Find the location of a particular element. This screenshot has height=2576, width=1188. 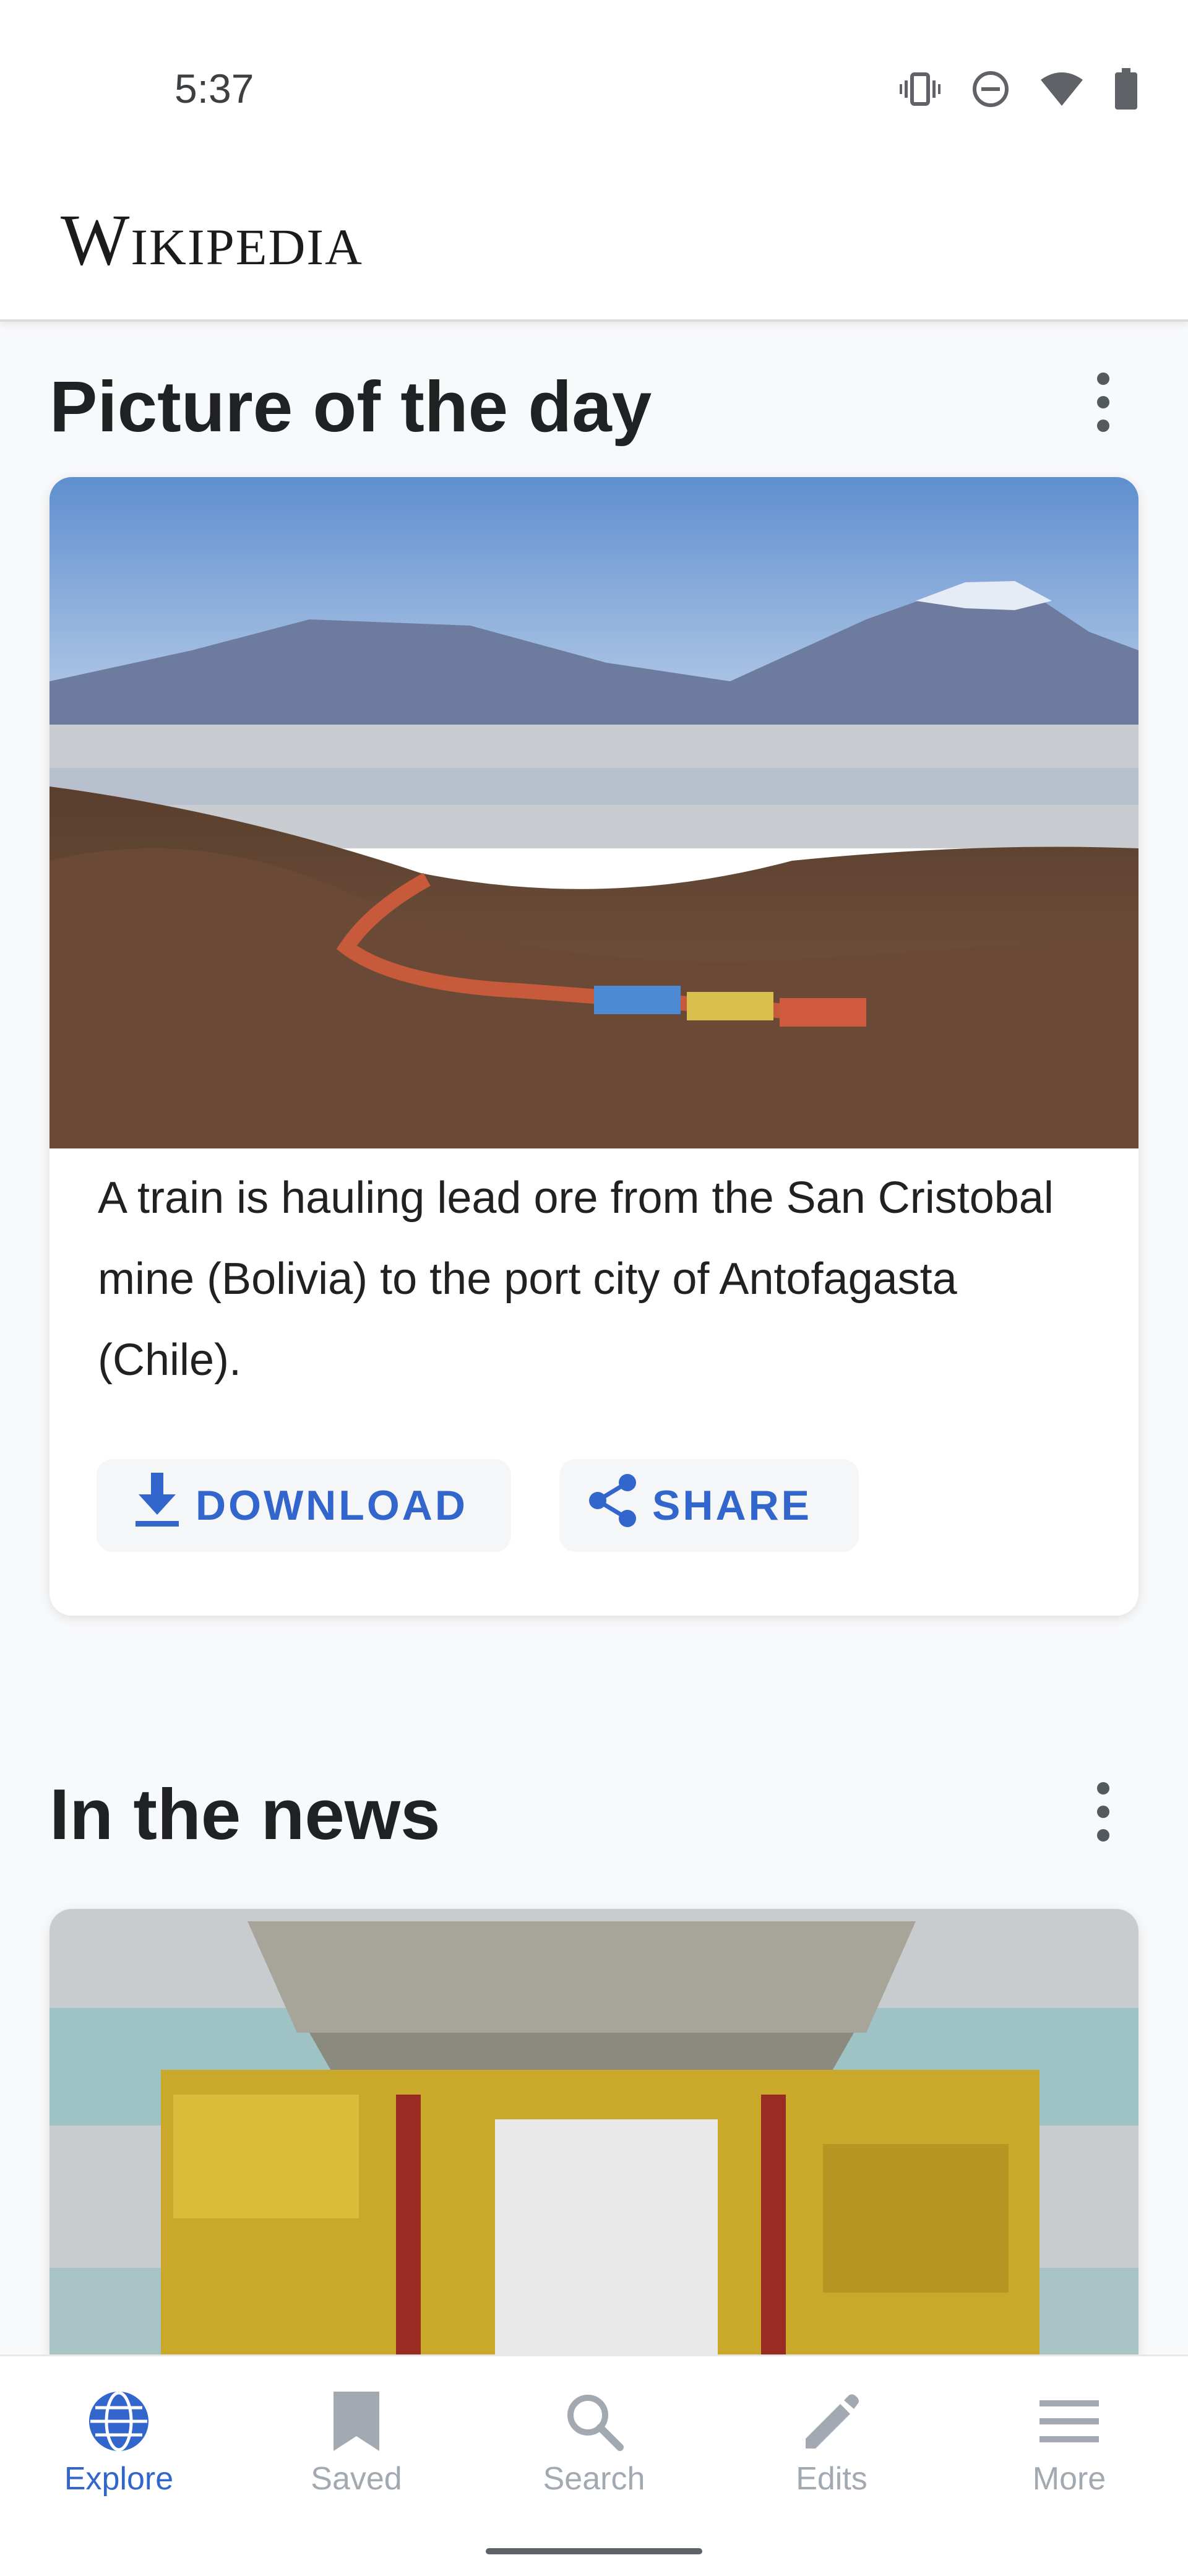

battery-icon is located at coordinates (1126, 89).